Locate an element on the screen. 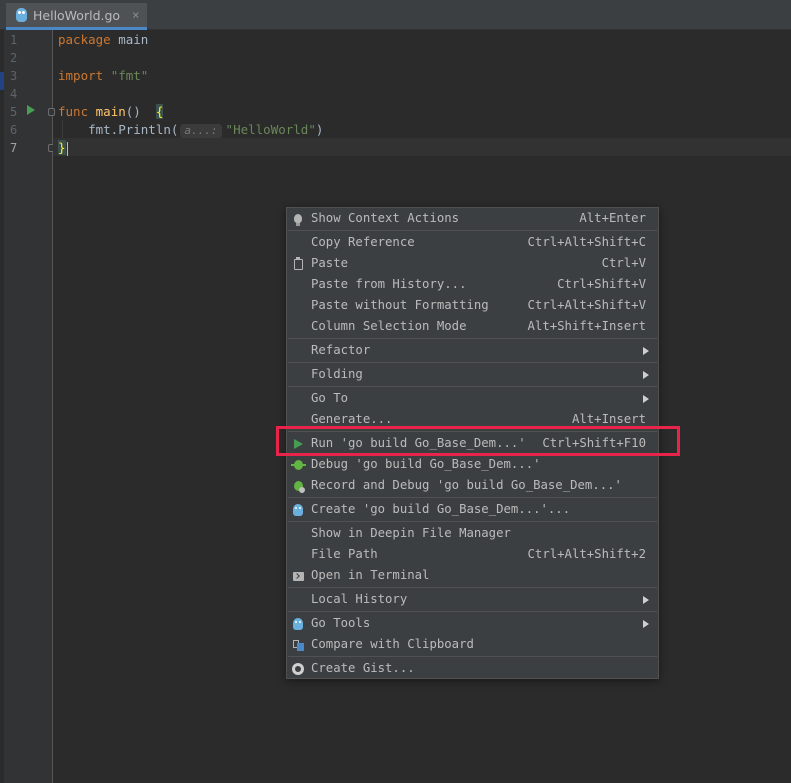 The image size is (791, 783). menu-item-label: Folding is located at coordinates (337, 374).